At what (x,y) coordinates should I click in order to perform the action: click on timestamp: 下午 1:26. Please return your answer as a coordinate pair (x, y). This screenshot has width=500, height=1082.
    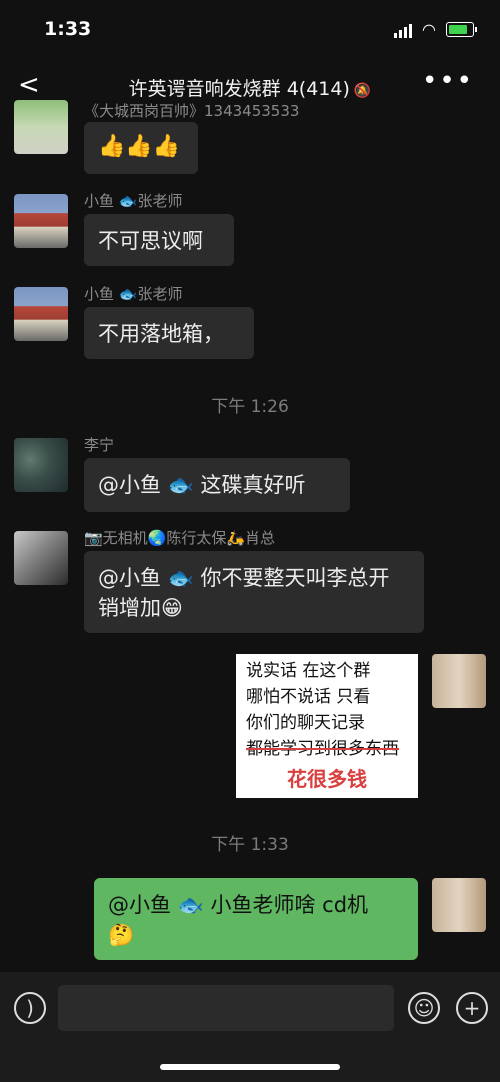
    Looking at the image, I should click on (250, 407).